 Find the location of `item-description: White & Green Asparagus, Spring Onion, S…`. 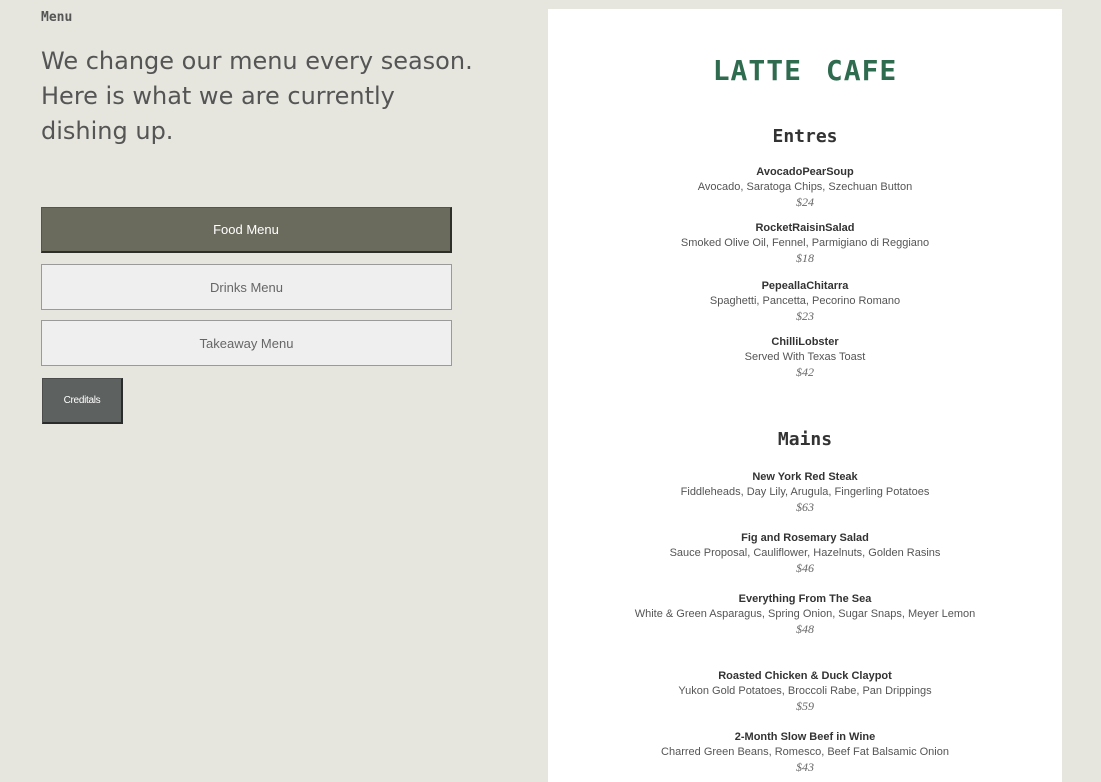

item-description: White & Green Asparagus, Spring Onion, S… is located at coordinates (805, 614).